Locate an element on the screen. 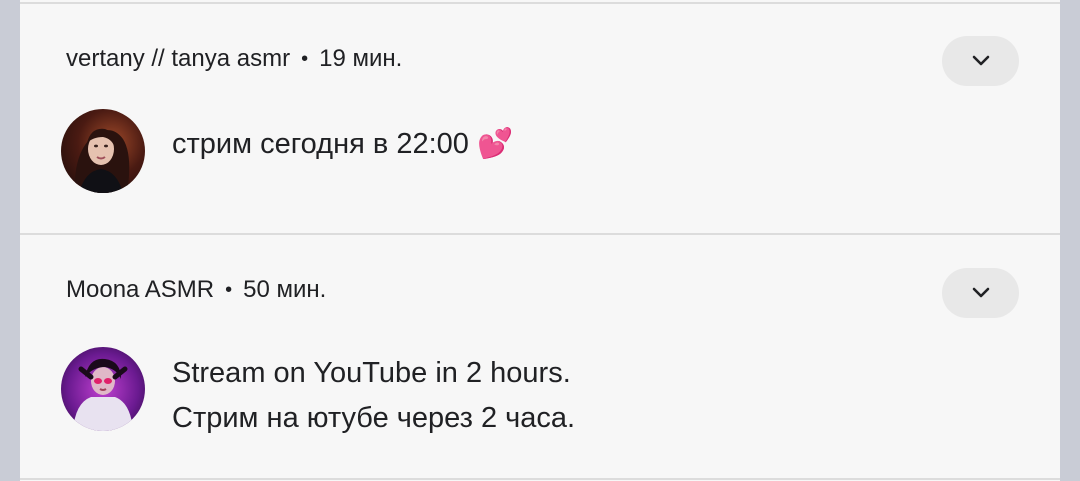 The image size is (1080, 481). divider is located at coordinates (540, 479).